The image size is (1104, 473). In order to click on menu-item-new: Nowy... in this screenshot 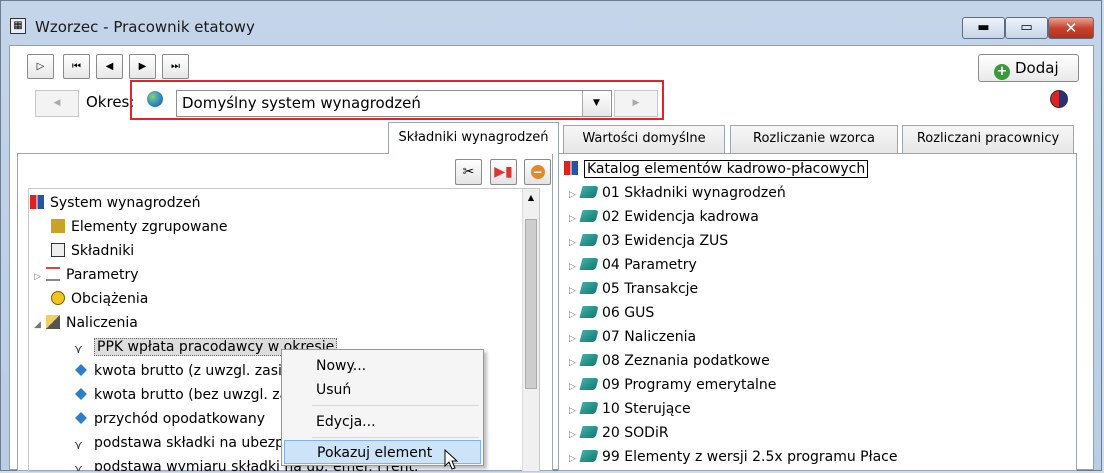, I will do `click(382, 366)`.